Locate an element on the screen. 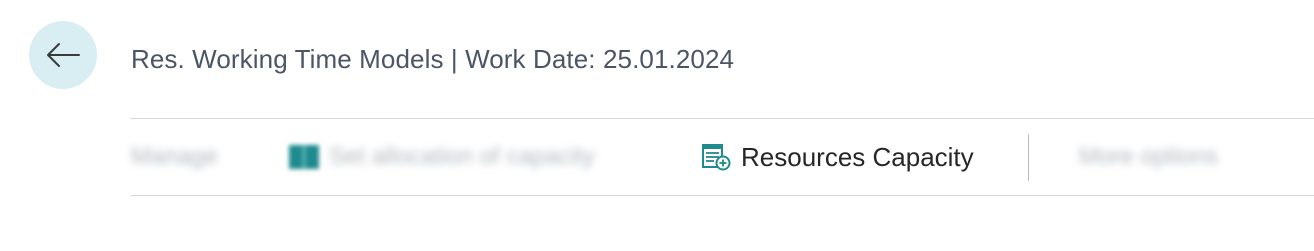 The height and width of the screenshot is (251, 1314). more-options-button: More options is located at coordinates (1148, 157).